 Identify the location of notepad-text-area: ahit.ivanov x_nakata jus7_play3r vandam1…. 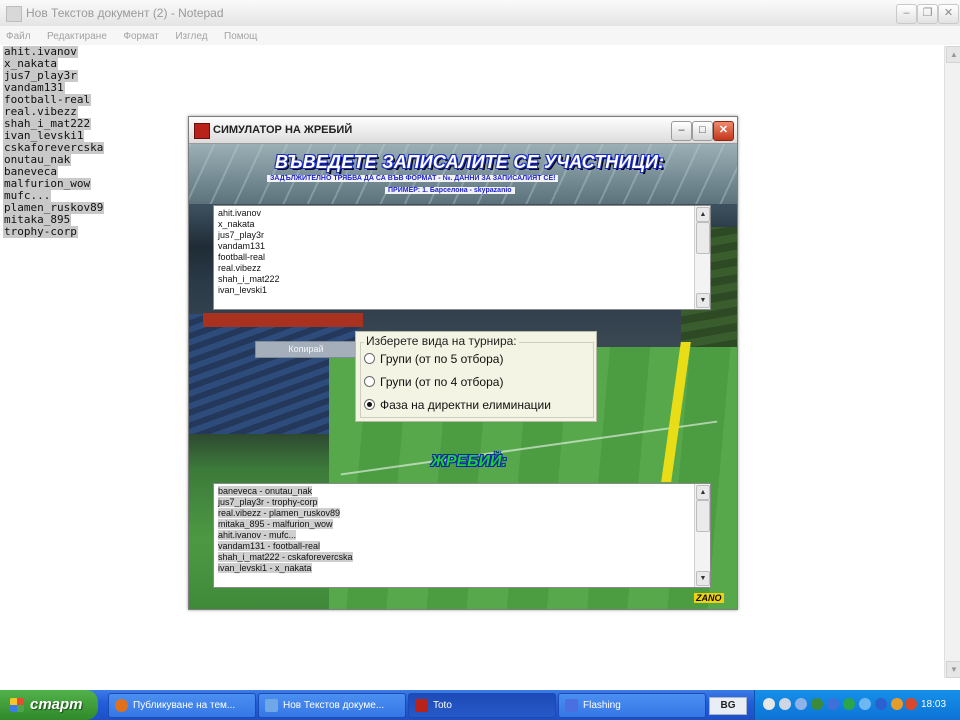
(54, 142).